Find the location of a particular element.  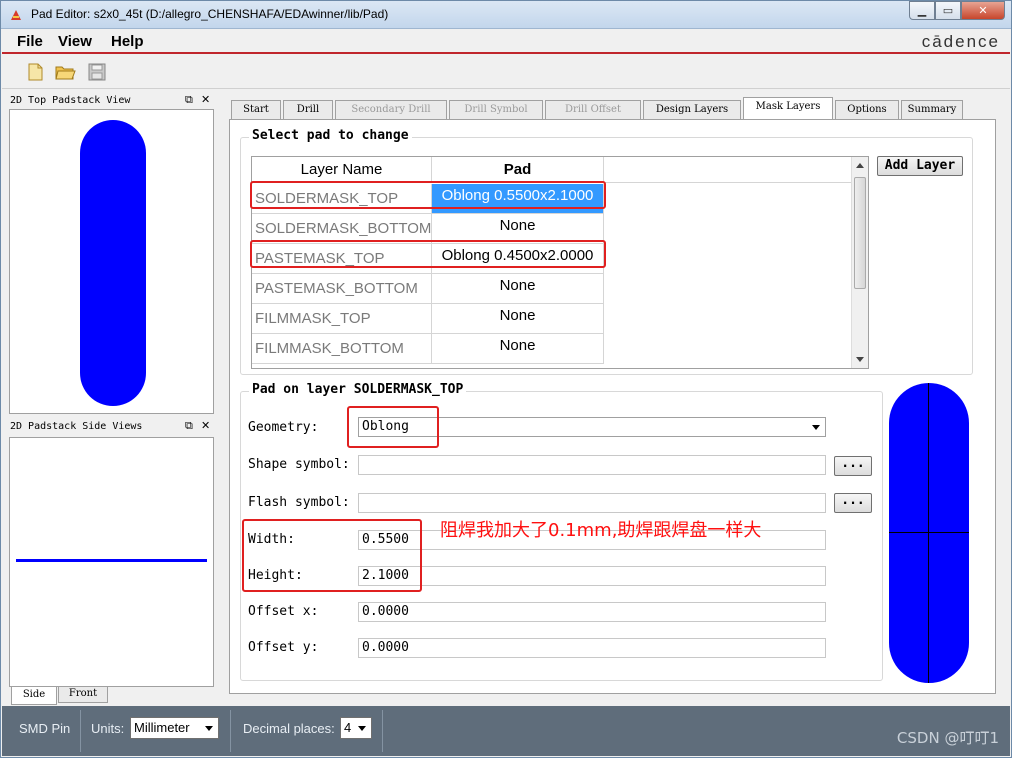

tab-design-layers: Design Layers is located at coordinates (692, 109).